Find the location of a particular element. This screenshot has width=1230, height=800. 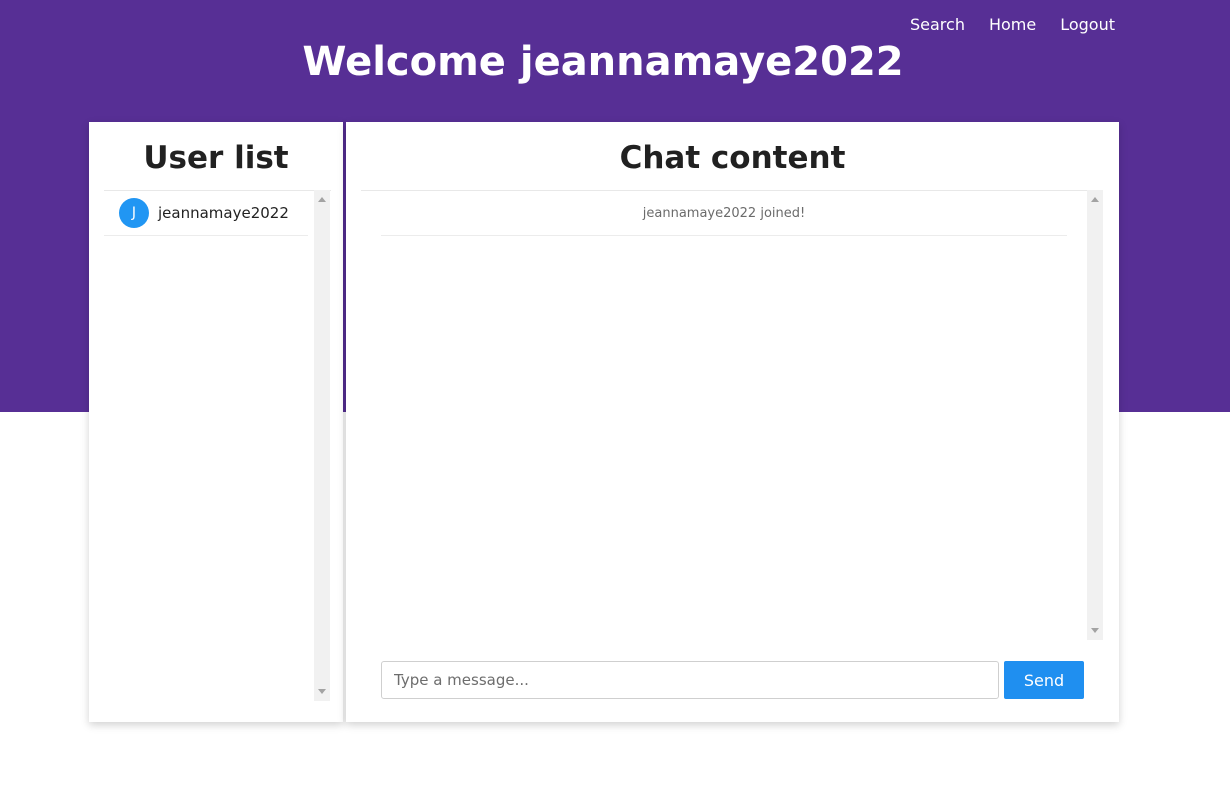

message-composer: Send is located at coordinates (732, 680).